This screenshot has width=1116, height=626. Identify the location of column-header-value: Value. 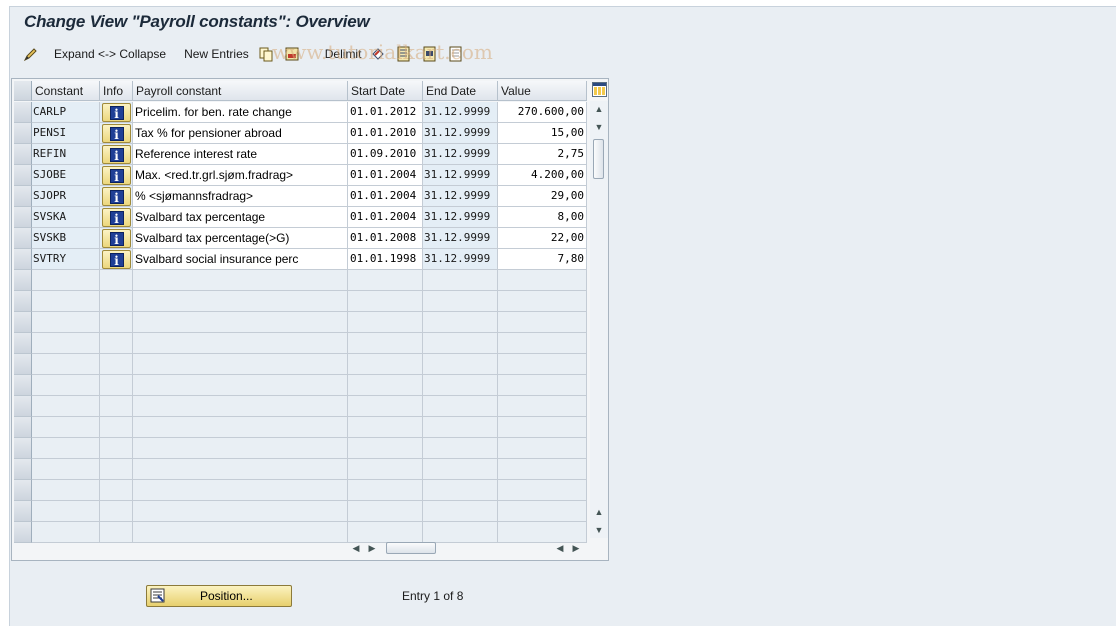
(542, 91).